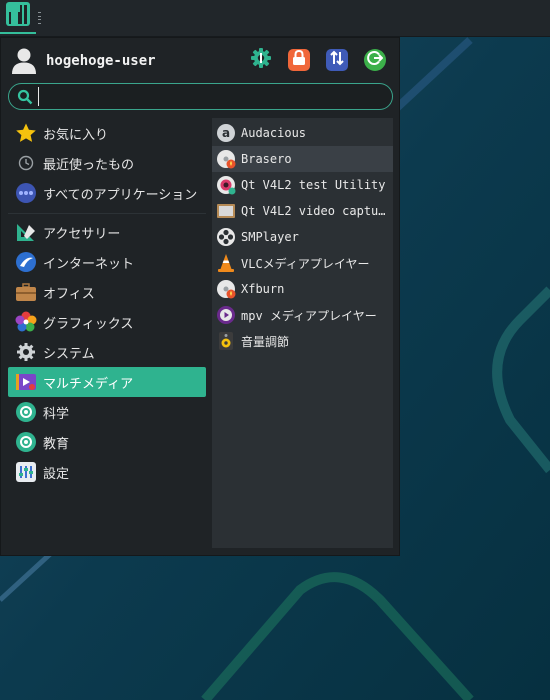 The height and width of the screenshot is (700, 550). Describe the element at coordinates (226, 341) in the screenshot. I see `volume-control-icon` at that location.